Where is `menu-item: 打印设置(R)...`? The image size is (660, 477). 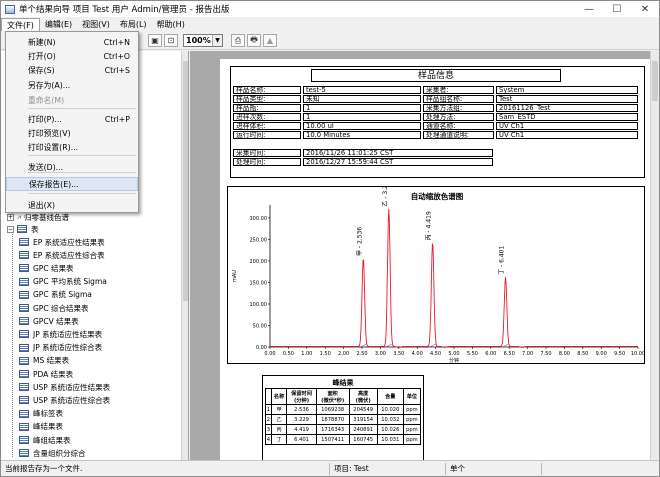
menu-item: 打印设置(R)... is located at coordinates (72, 147).